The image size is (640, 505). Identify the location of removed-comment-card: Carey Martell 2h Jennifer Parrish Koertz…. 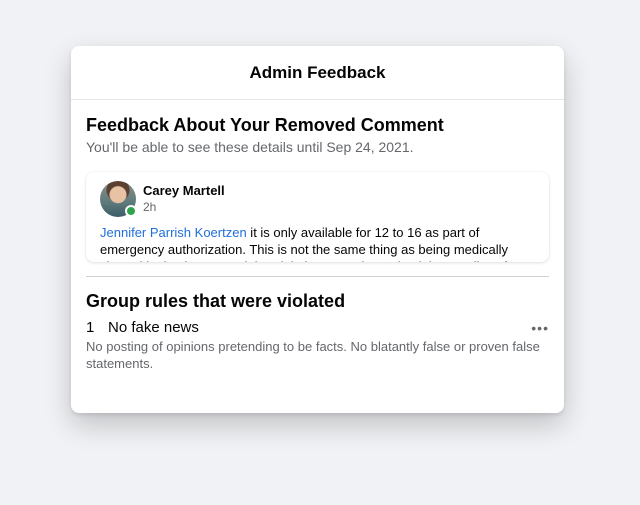
(317, 217).